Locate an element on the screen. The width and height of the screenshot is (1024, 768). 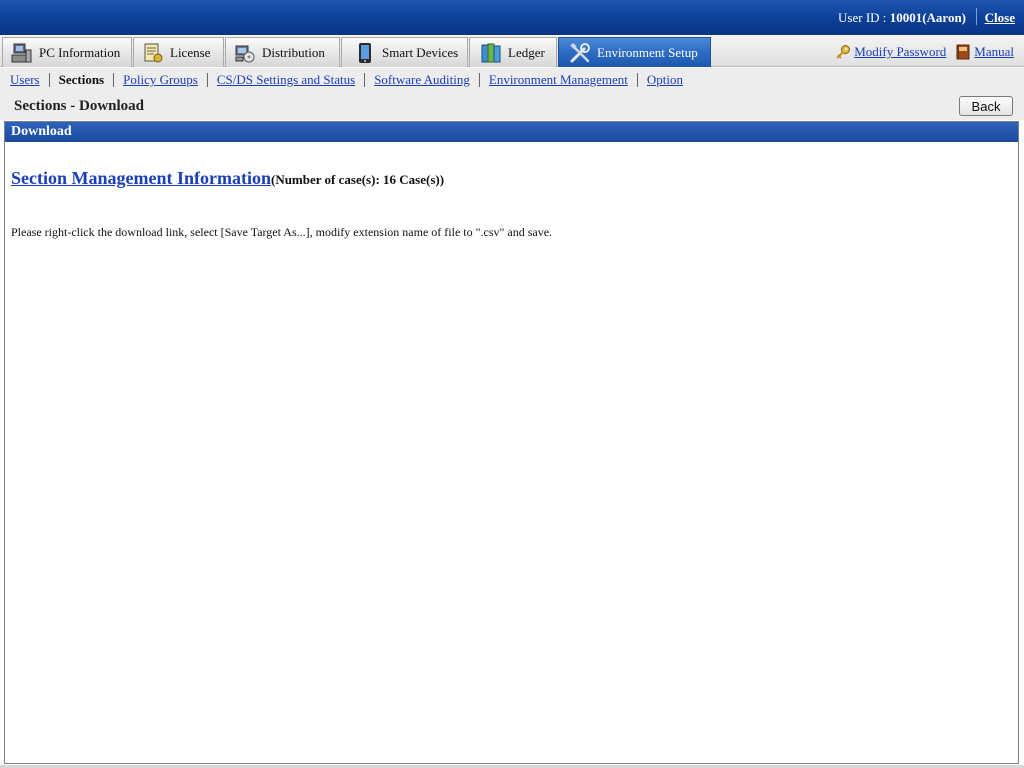
subnav-policy-groups: Policy Groups is located at coordinates (160, 80).